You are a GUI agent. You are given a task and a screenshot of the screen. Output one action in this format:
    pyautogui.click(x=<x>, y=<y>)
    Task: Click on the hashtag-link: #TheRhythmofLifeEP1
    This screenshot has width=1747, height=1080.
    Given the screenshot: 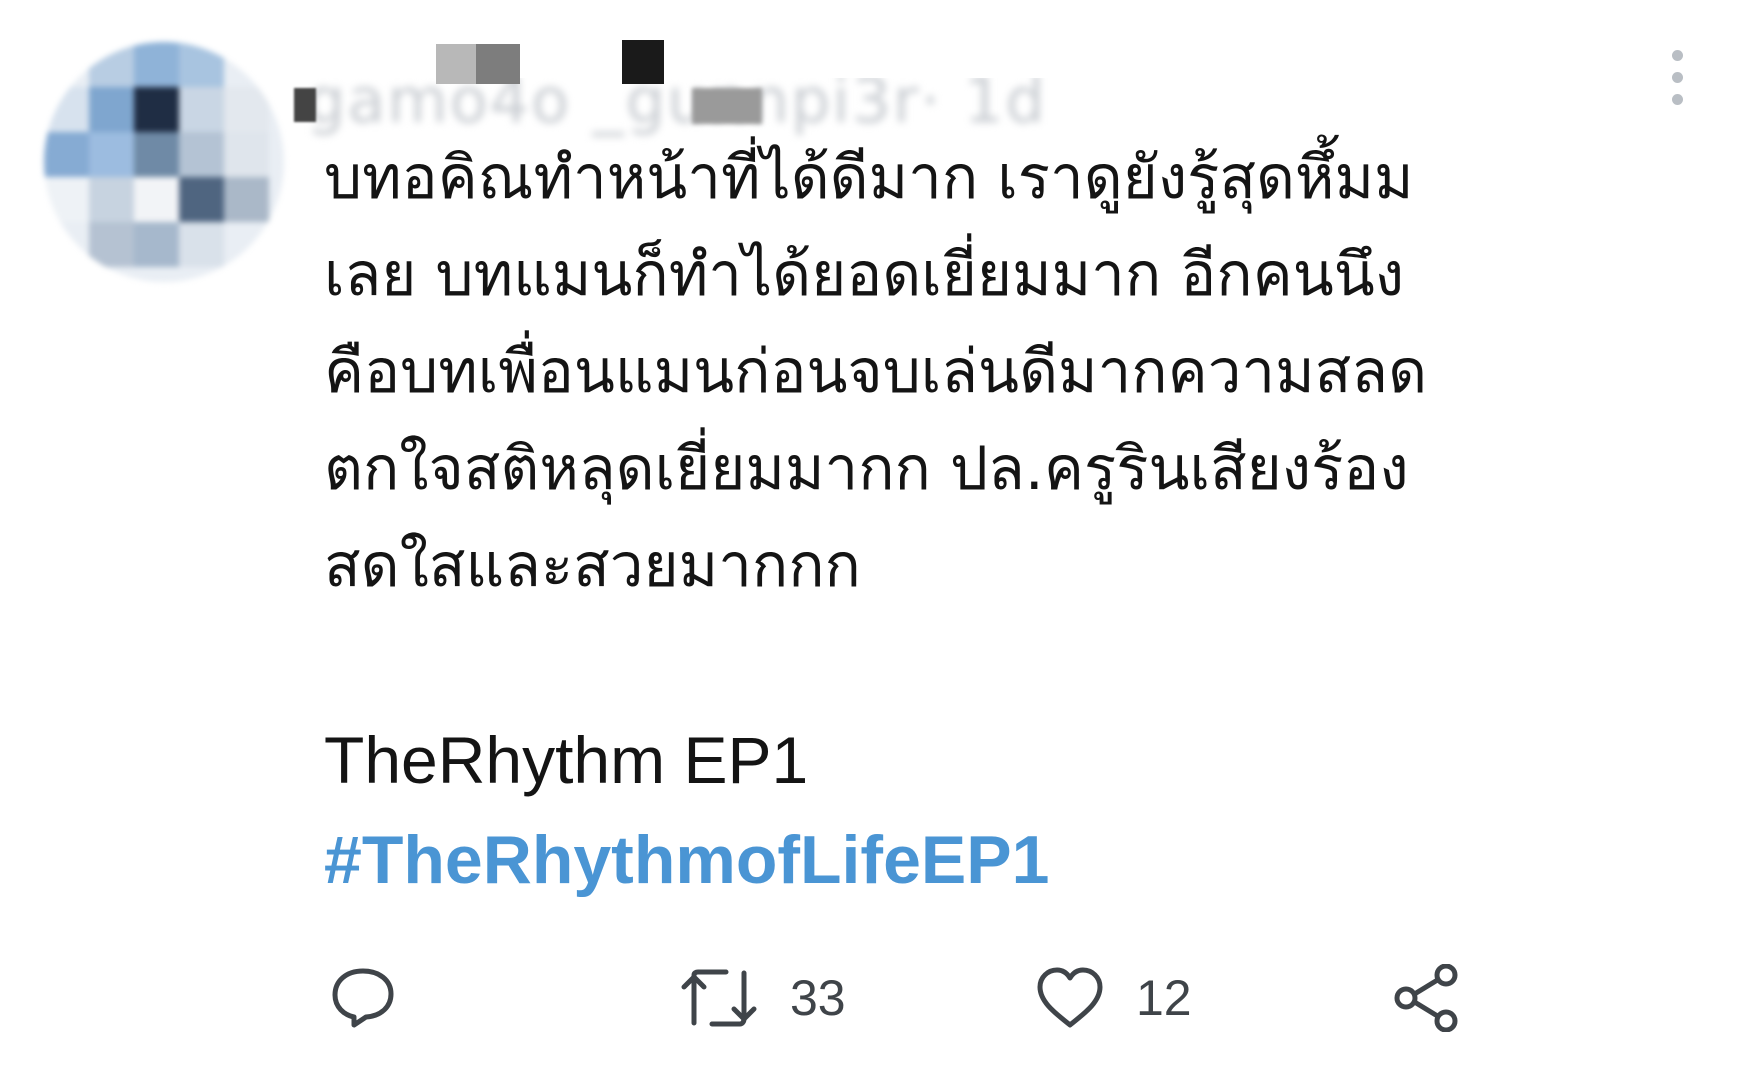 What is the action you would take?
    pyautogui.click(x=686, y=860)
    